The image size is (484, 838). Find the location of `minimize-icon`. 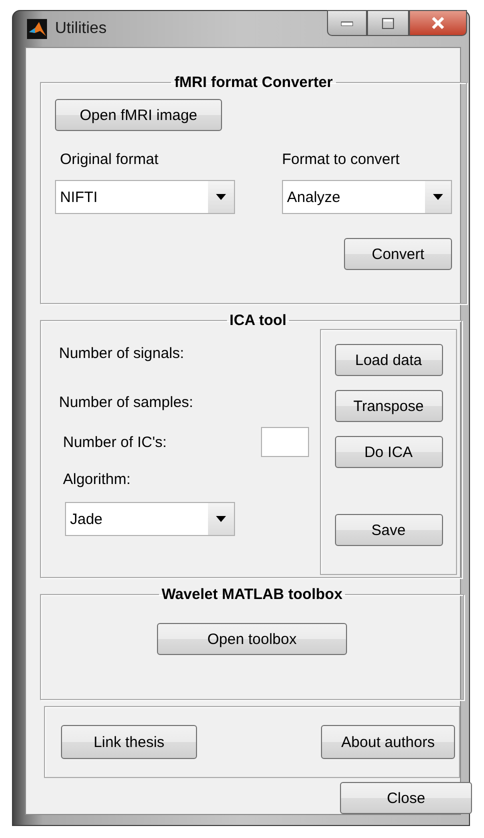

minimize-icon is located at coordinates (347, 23).